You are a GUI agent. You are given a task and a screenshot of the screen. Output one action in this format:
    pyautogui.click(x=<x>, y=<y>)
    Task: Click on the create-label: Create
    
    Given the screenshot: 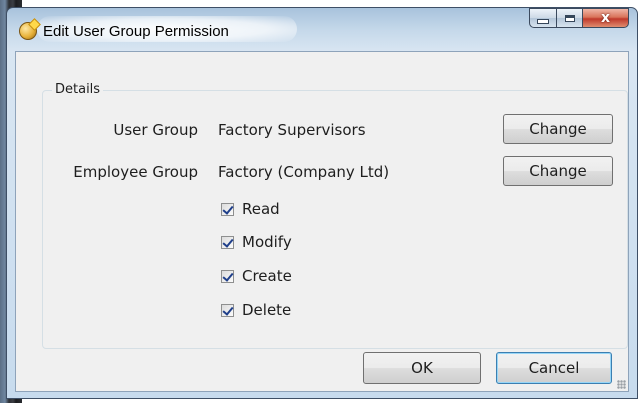 What is the action you would take?
    pyautogui.click(x=267, y=276)
    